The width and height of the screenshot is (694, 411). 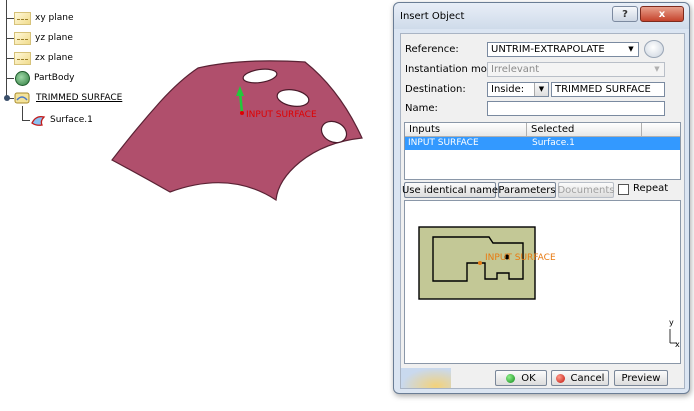 I want to click on parameters-button: Parameters, so click(x=527, y=190).